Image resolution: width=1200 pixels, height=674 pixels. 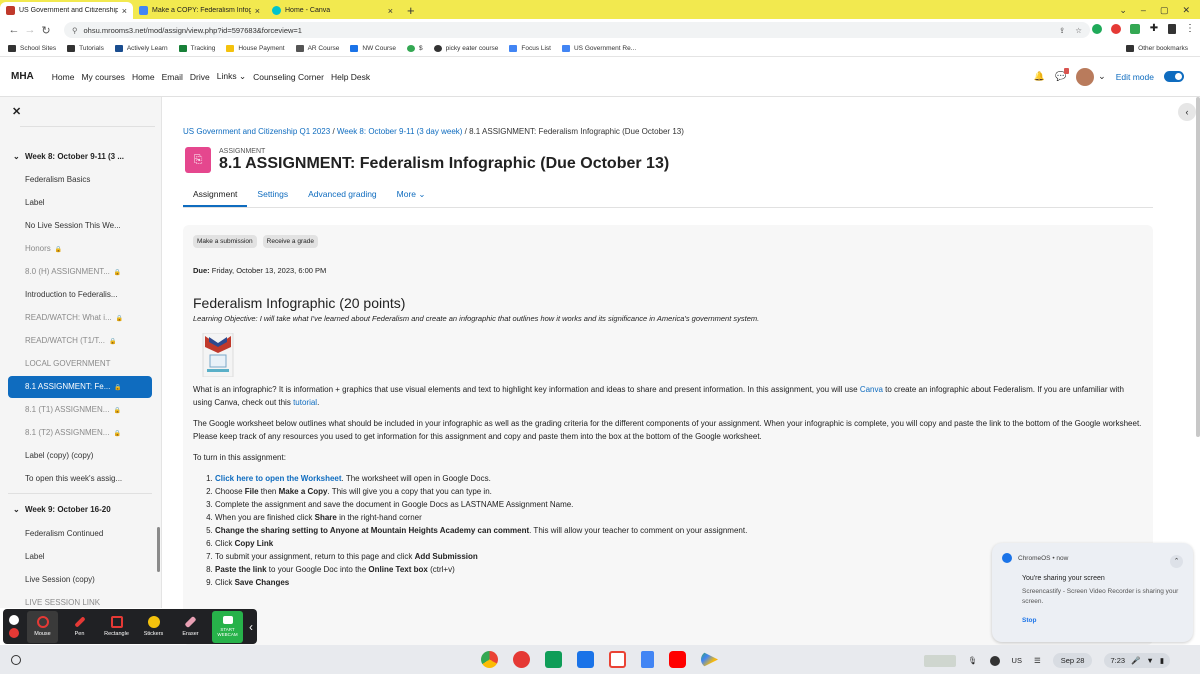 I want to click on sidebar-item-8-1-t1: 8.1 (T1) ASSIGNMEN... 🔒, so click(x=80, y=410).